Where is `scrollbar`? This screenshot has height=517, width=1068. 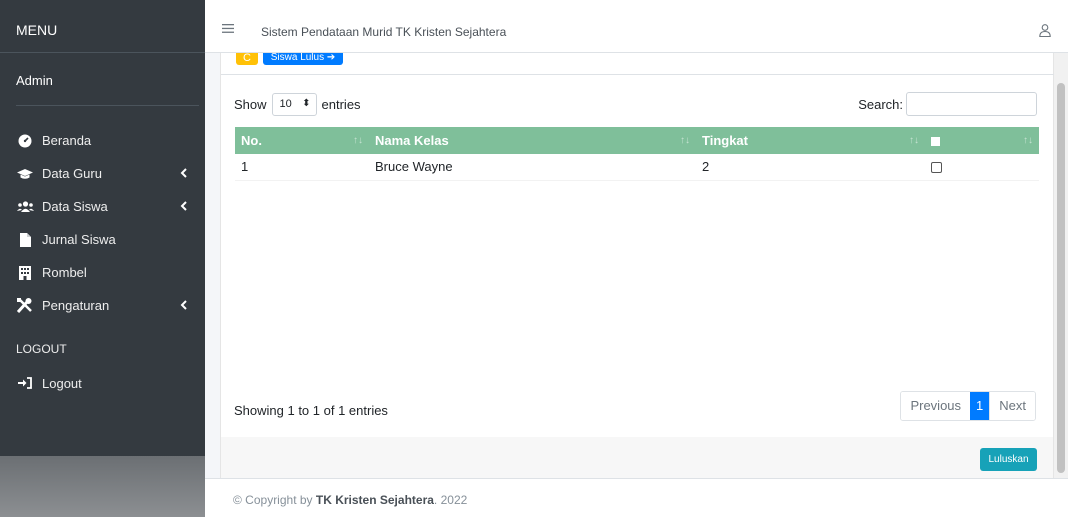 scrollbar is located at coordinates (1061, 265).